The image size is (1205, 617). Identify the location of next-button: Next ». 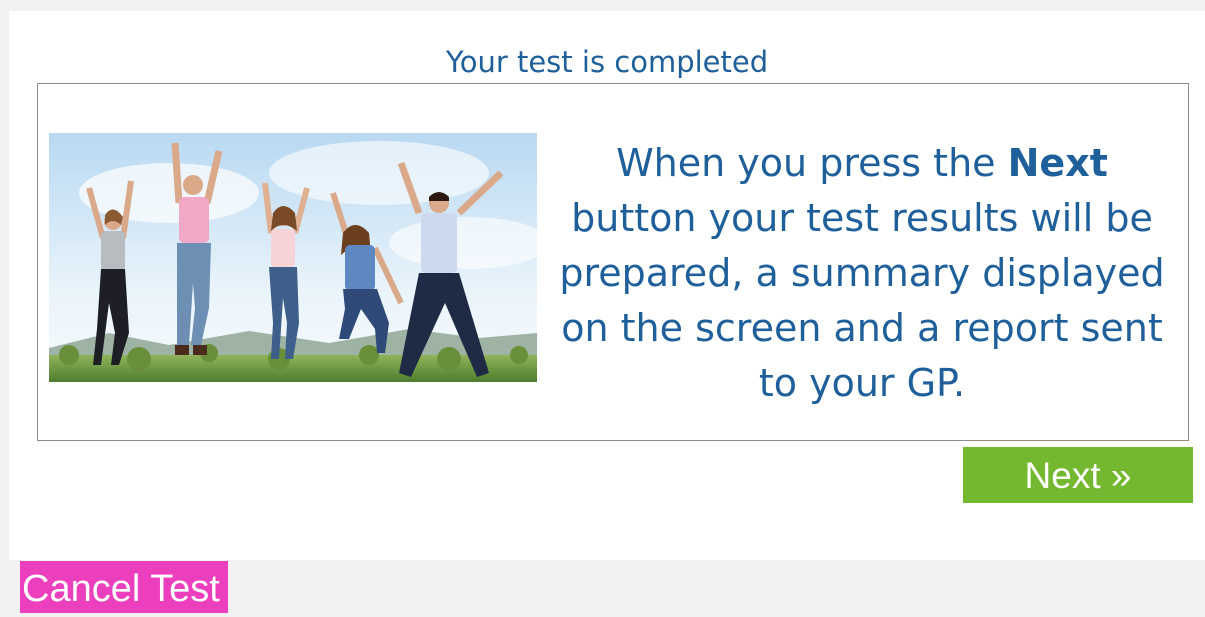
(1078, 475).